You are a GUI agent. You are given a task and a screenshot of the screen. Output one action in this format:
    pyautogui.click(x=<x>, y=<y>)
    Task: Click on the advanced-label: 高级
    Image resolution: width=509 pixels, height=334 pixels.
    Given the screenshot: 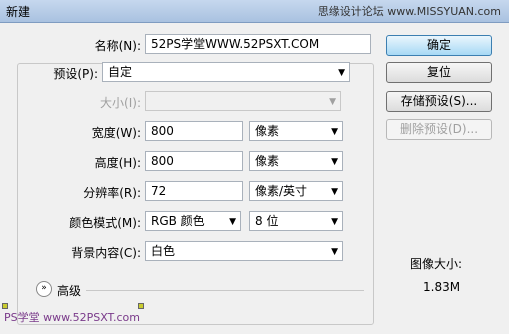 What is the action you would take?
    pyautogui.click(x=69, y=290)
    